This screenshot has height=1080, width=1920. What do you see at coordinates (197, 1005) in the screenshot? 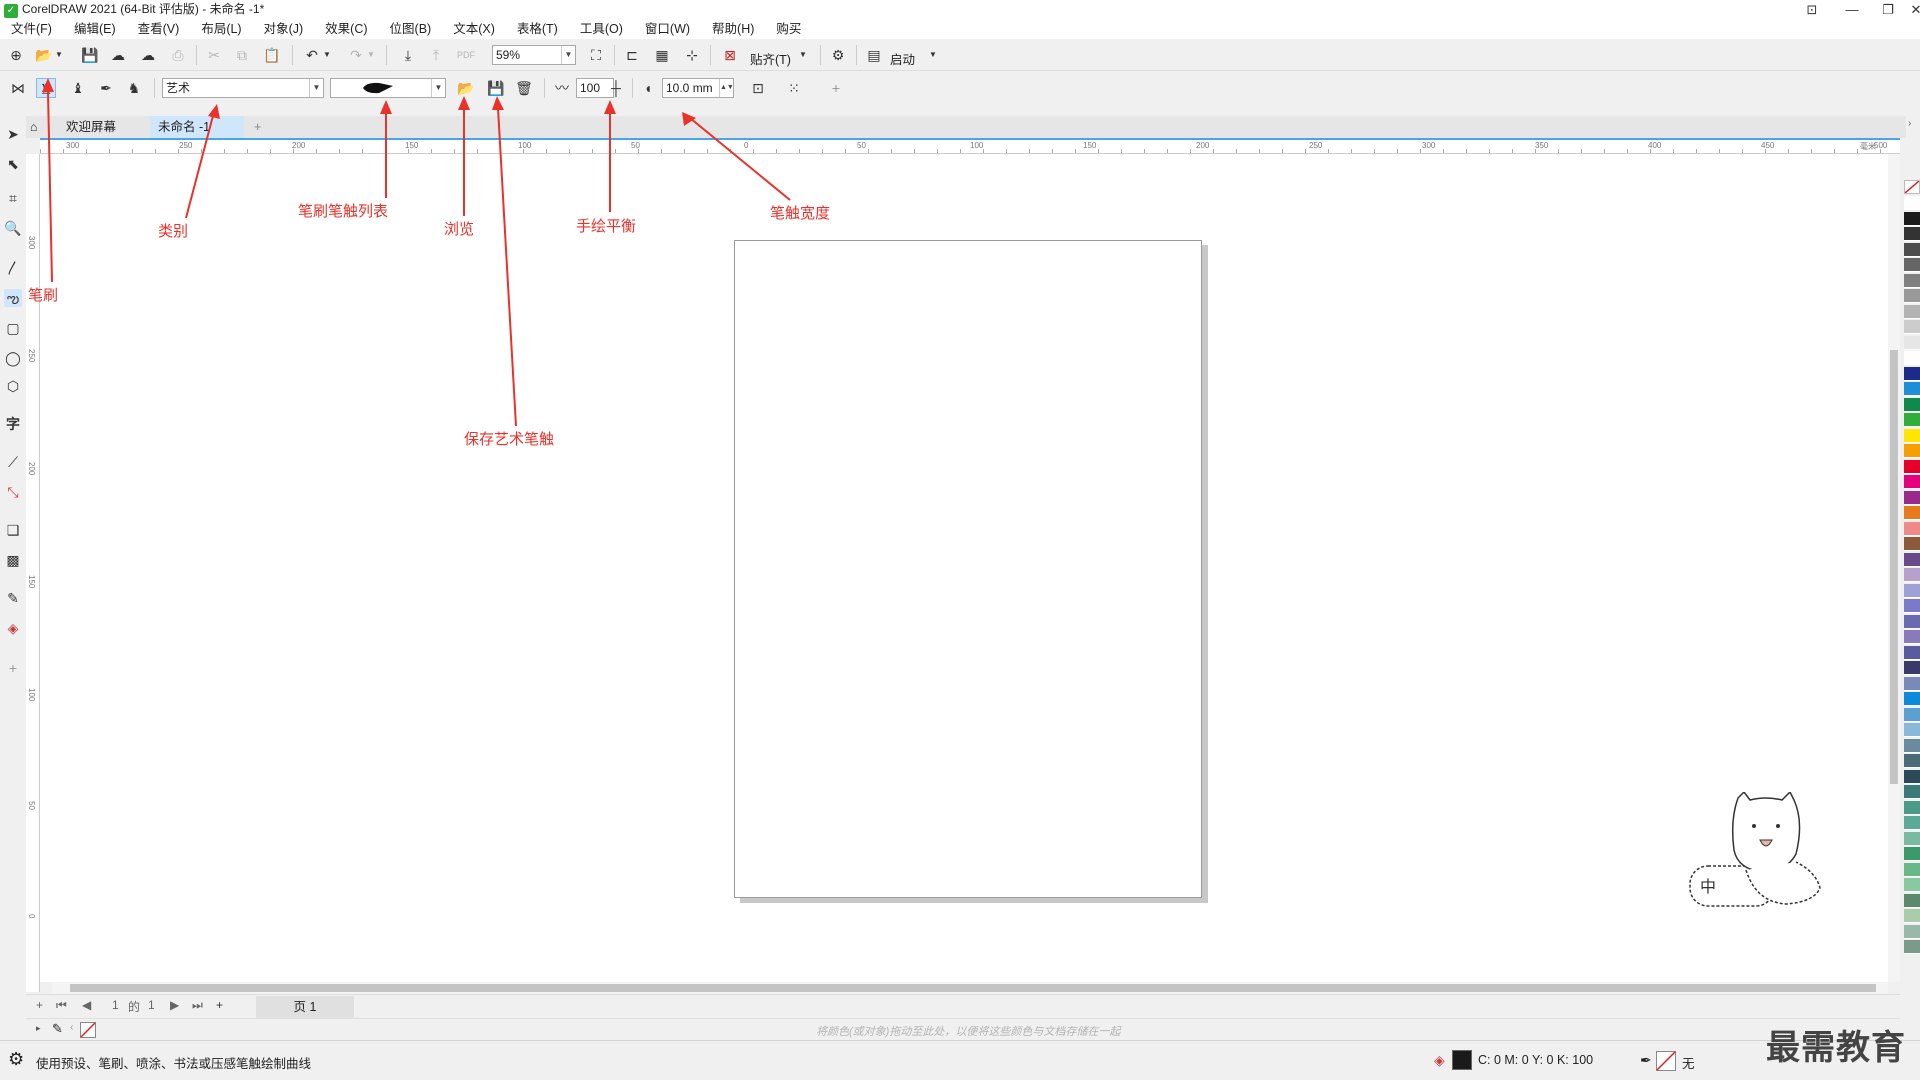
I see `last-page-icon: ⏭` at bounding box center [197, 1005].